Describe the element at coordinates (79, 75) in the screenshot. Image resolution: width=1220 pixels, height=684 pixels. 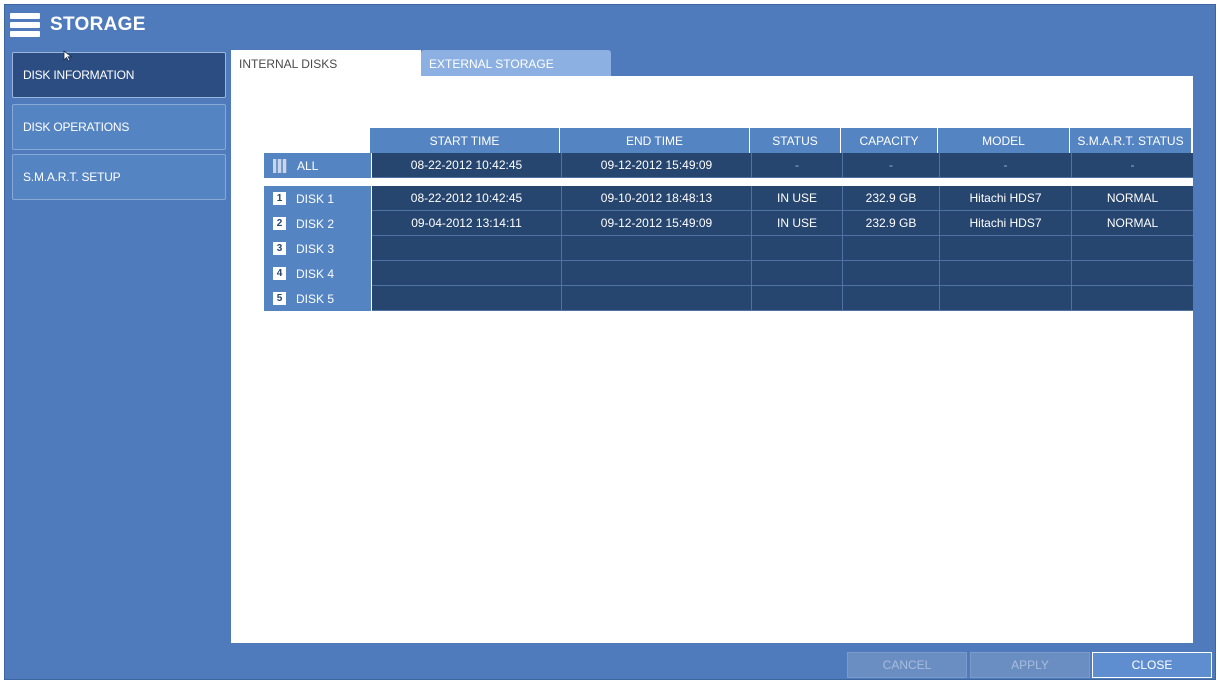
I see `sidebar-item-label: DISK INFORMATION` at that location.